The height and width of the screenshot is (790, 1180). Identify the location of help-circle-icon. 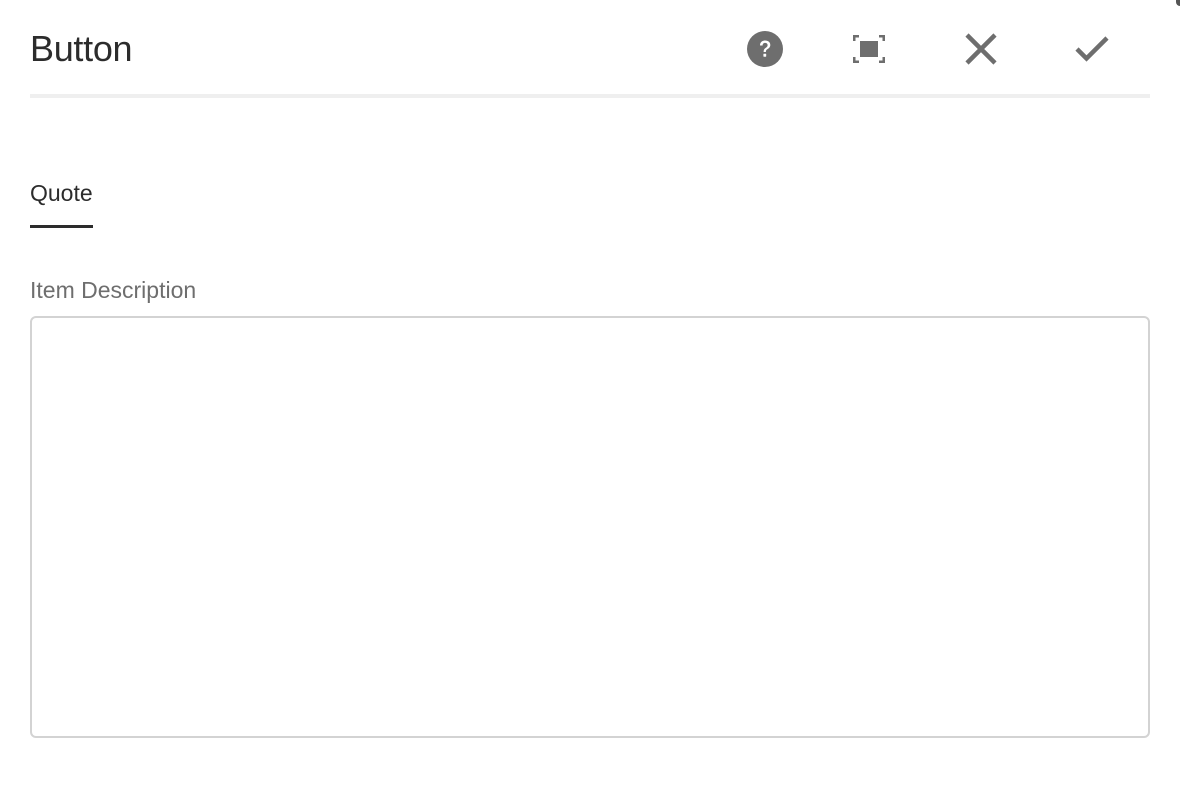
(765, 49).